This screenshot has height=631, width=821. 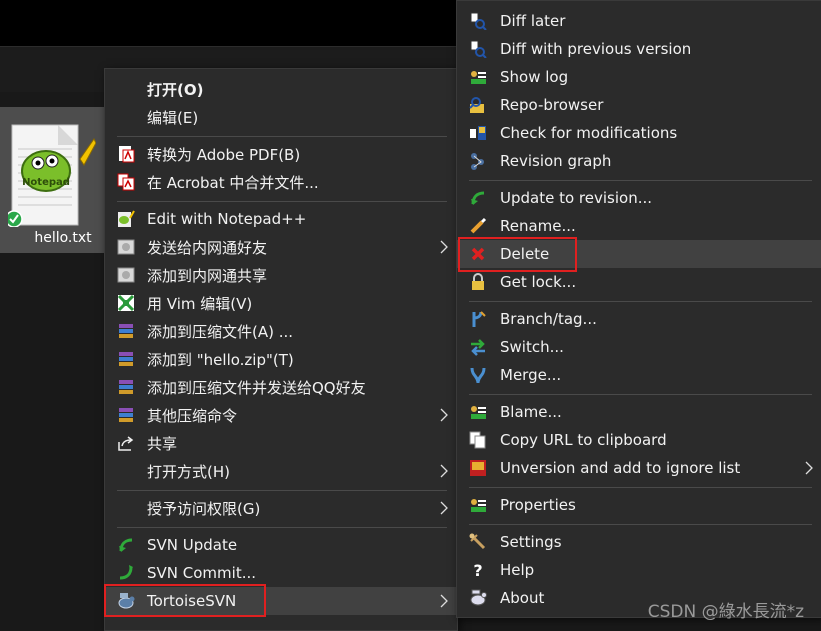 I want to click on menu-item-edit-notepadpp: Edit with Notepad++, so click(x=281, y=219).